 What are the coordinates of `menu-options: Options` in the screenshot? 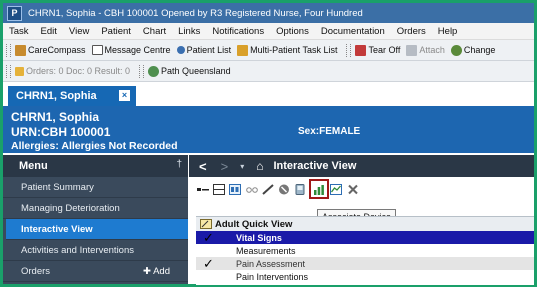 It's located at (292, 31).